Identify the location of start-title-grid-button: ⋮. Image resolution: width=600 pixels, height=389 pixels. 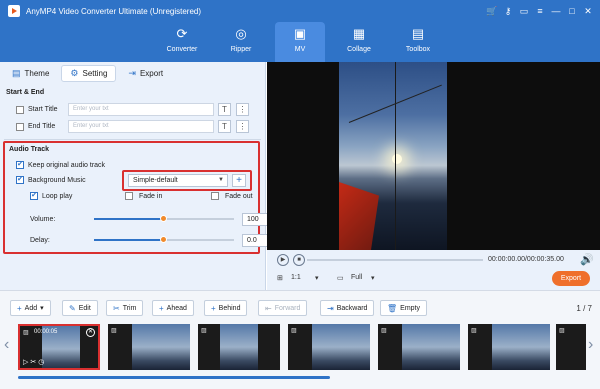
(242, 109).